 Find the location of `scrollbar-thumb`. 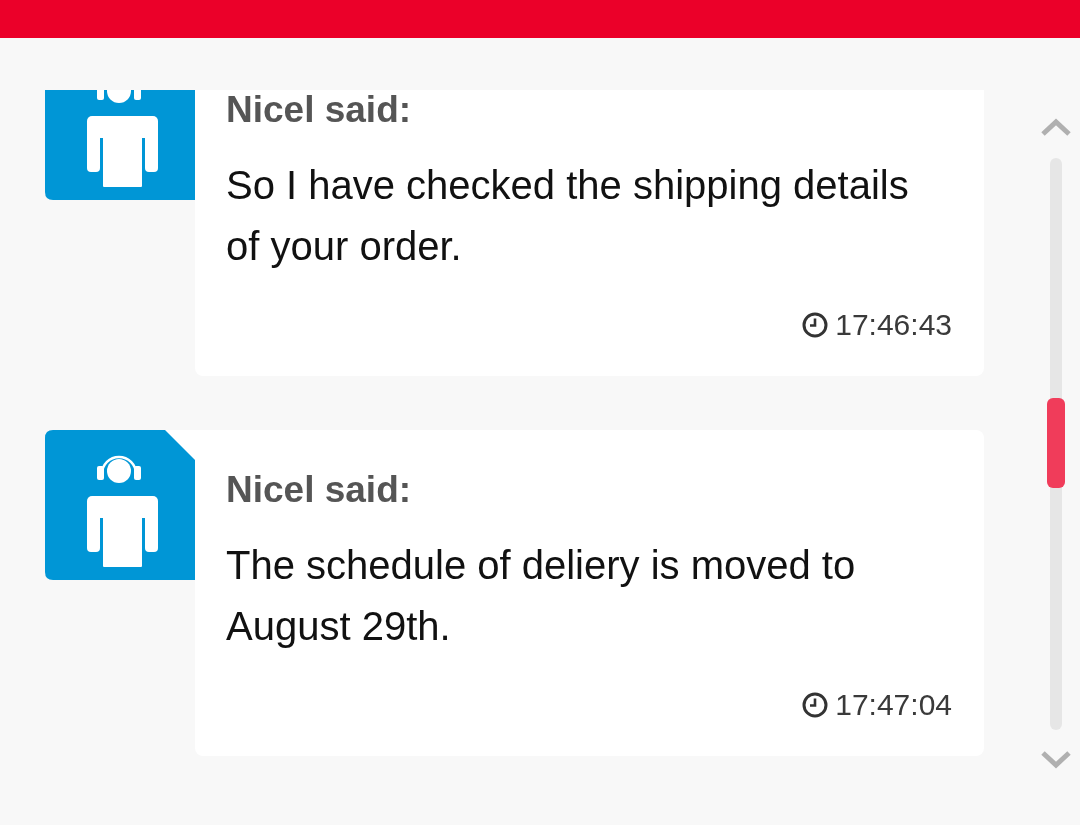

scrollbar-thumb is located at coordinates (1056, 443).